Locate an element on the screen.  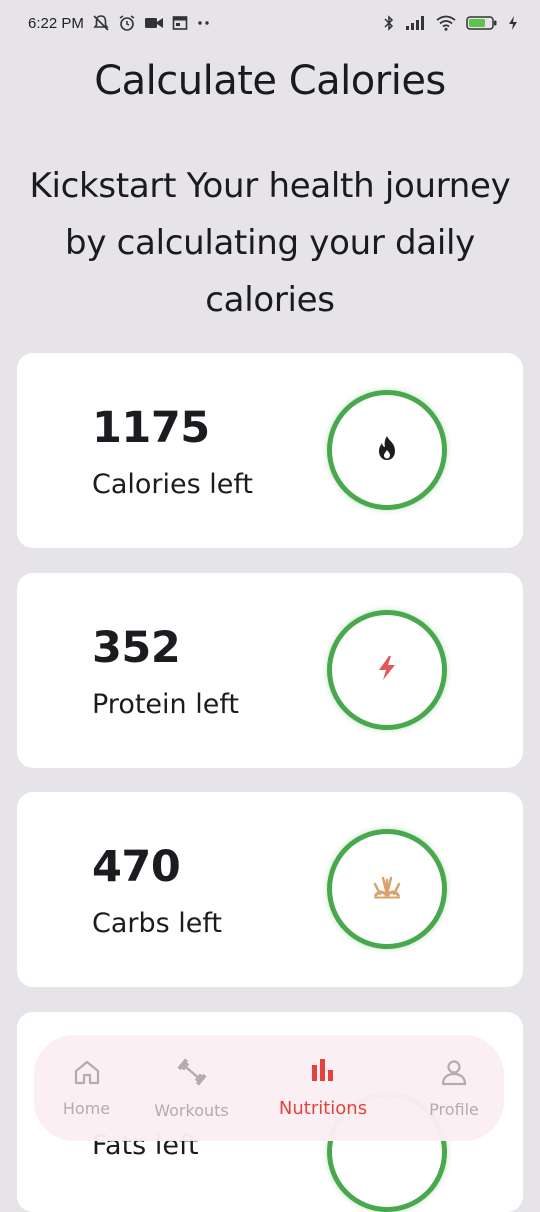
nav-label-home: Home is located at coordinates (86, 1108).